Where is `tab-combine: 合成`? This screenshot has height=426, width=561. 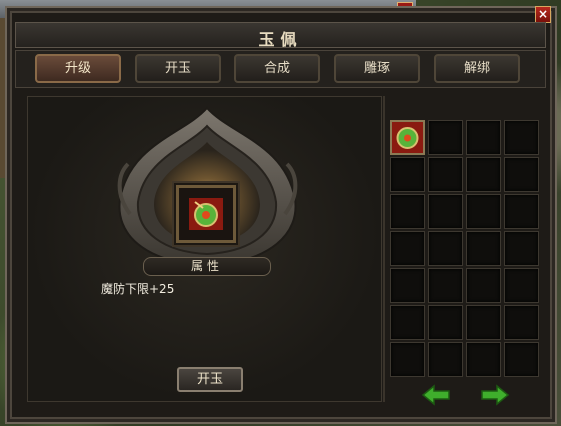 tab-combine: 合成 is located at coordinates (277, 68).